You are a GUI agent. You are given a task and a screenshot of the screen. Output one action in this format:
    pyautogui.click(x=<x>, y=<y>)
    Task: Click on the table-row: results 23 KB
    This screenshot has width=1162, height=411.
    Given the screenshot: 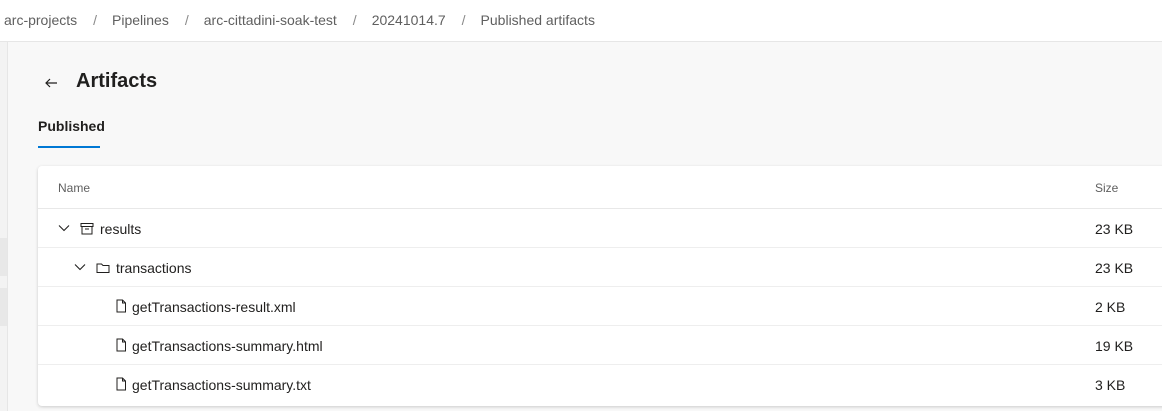 What is the action you would take?
    pyautogui.click(x=600, y=228)
    